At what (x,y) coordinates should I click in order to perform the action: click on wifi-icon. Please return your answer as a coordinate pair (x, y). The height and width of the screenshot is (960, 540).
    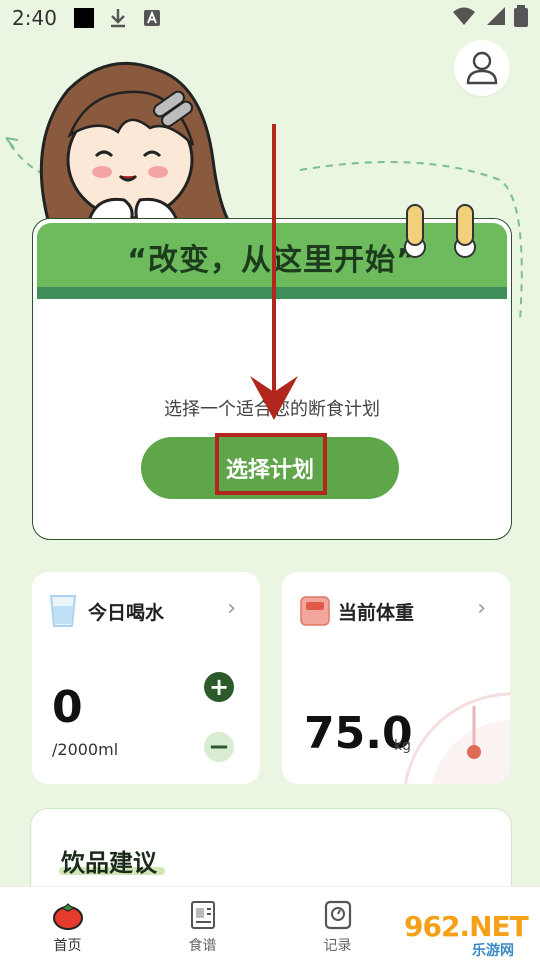
    Looking at the image, I should click on (464, 18).